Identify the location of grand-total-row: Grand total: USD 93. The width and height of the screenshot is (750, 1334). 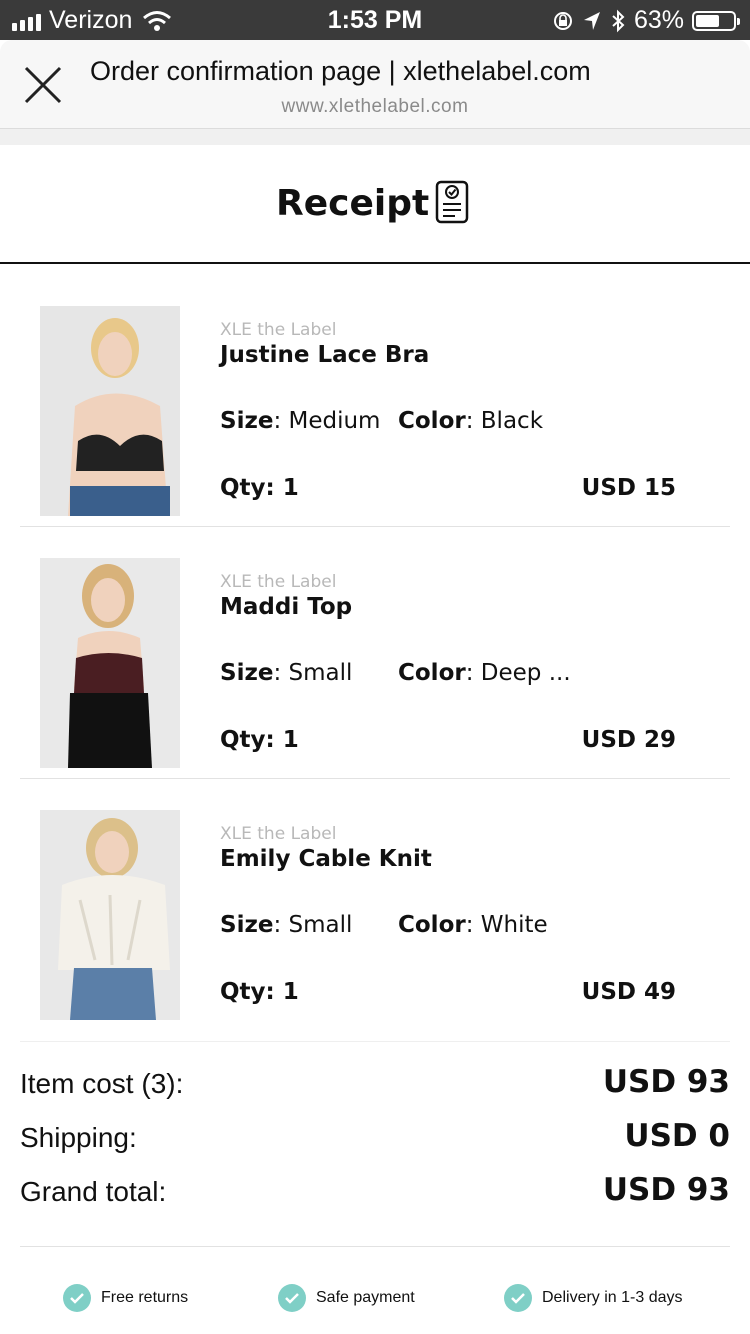
(375, 1194).